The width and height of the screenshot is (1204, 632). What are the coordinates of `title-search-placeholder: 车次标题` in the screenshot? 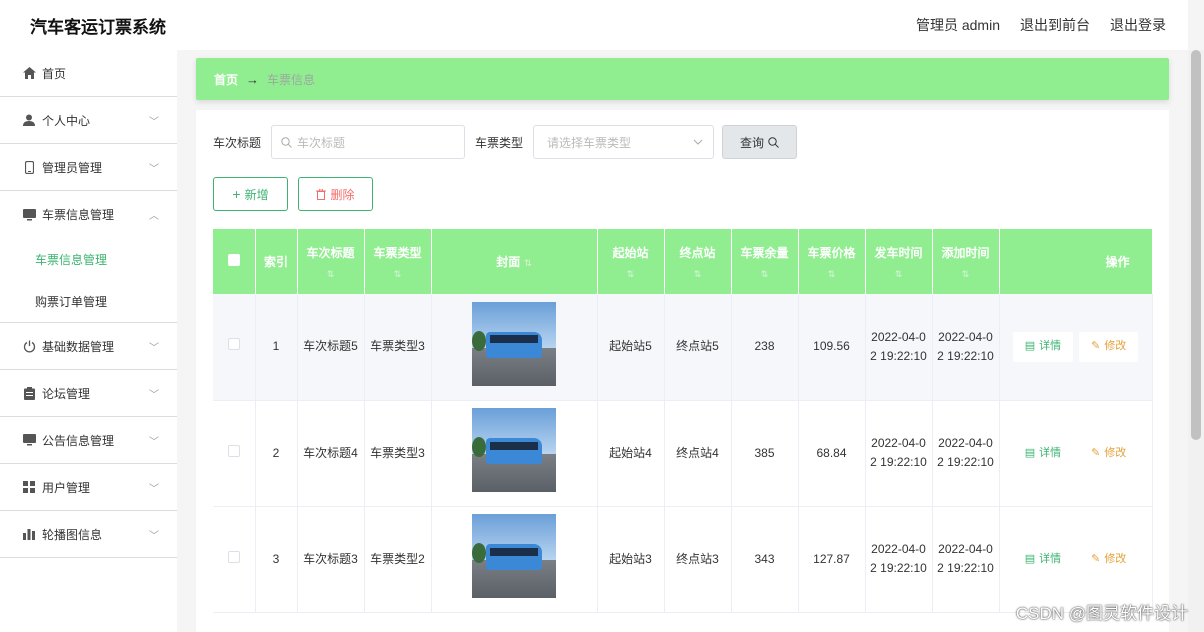 It's located at (321, 142).